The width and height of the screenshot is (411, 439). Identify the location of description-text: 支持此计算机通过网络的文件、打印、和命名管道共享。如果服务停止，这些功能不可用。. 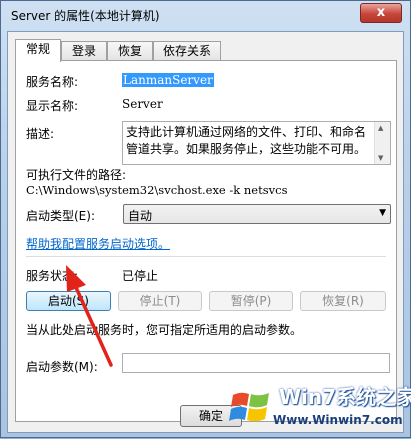
(246, 140).